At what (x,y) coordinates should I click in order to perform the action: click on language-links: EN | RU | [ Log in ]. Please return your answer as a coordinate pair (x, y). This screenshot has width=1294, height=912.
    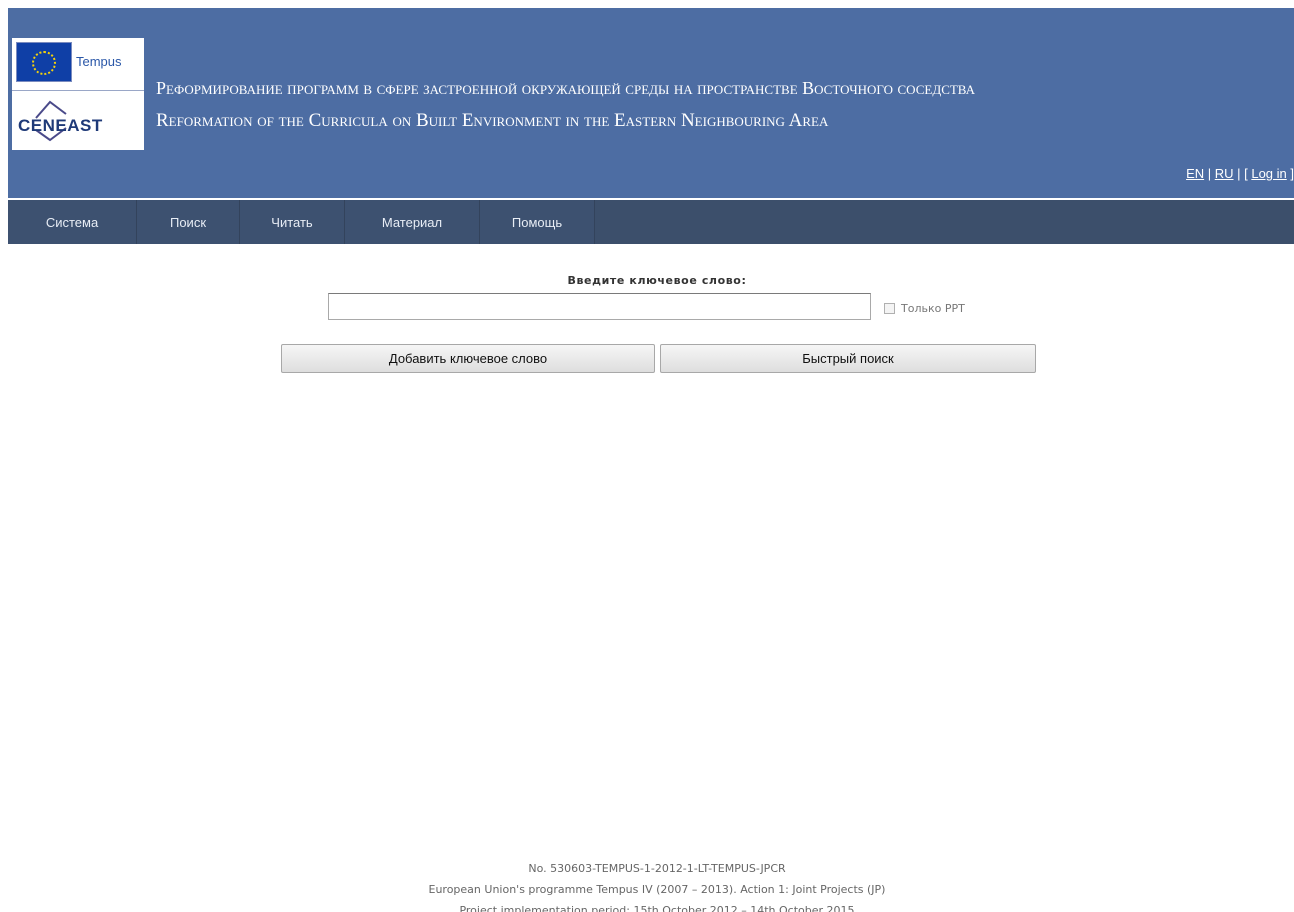
    Looking at the image, I should click on (1240, 173).